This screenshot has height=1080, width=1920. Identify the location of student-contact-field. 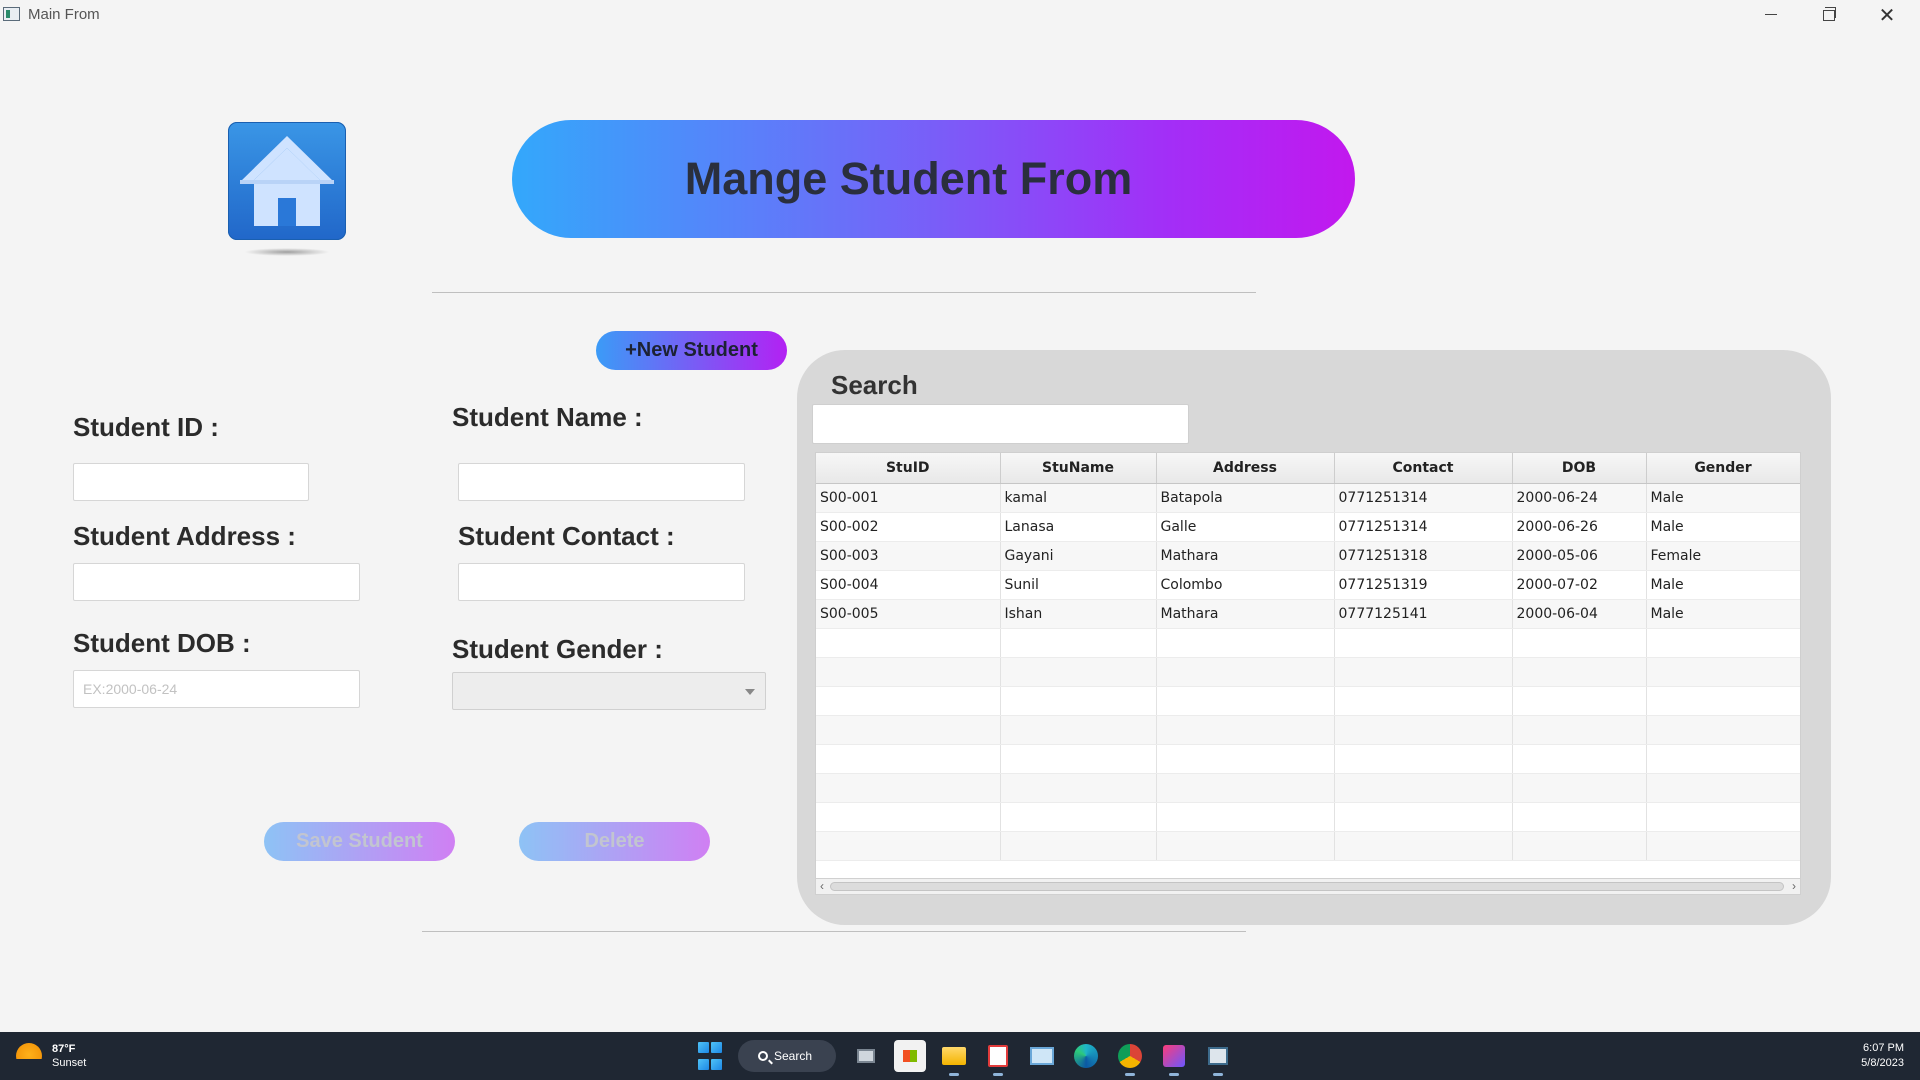
(601, 582).